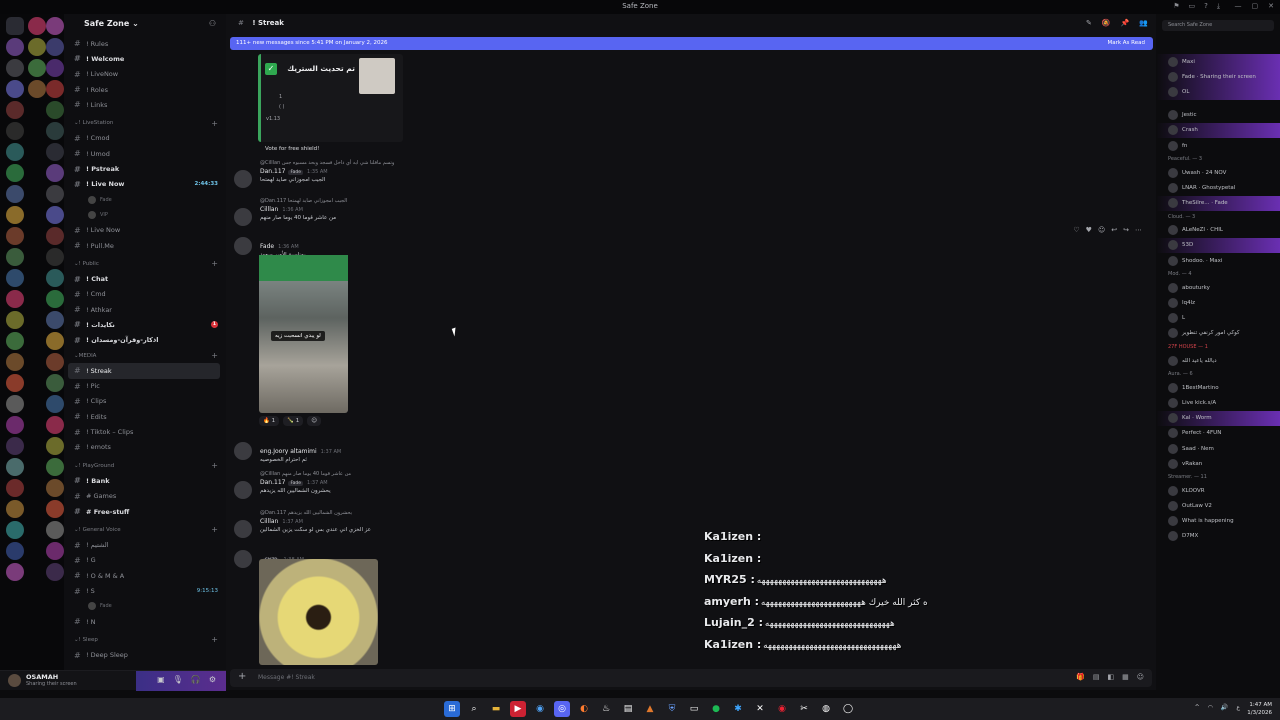 This screenshot has width=1280, height=720. Describe the element at coordinates (1218, 521) in the screenshot. I see `member-item: What is happening` at that location.